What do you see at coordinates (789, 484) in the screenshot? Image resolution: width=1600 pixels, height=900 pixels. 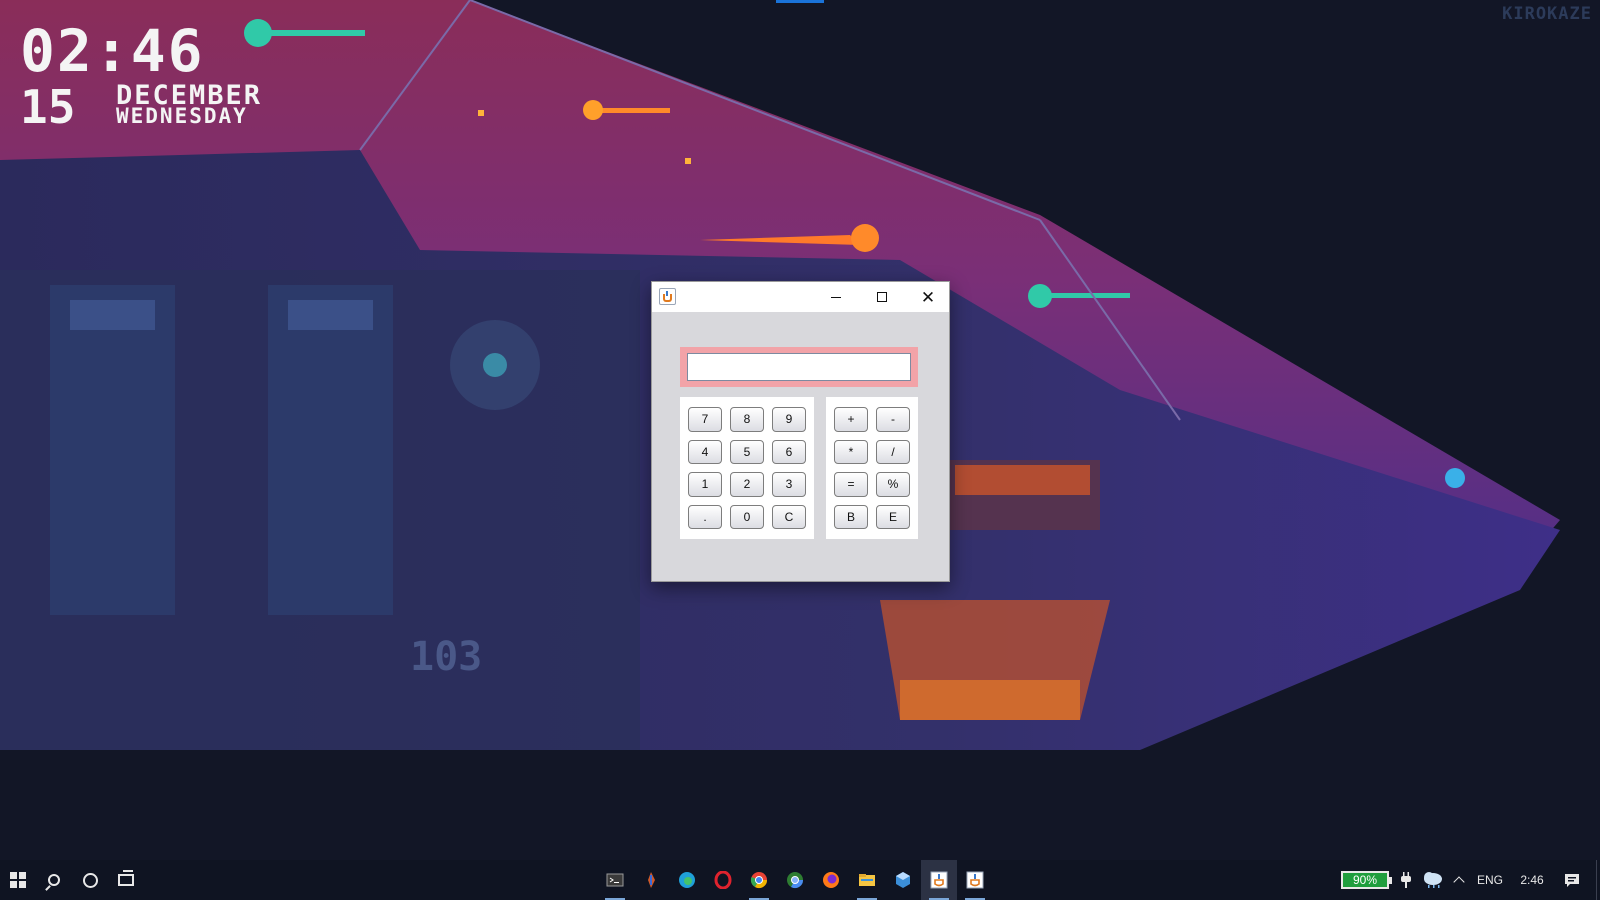 I see `key-3: 3` at bounding box center [789, 484].